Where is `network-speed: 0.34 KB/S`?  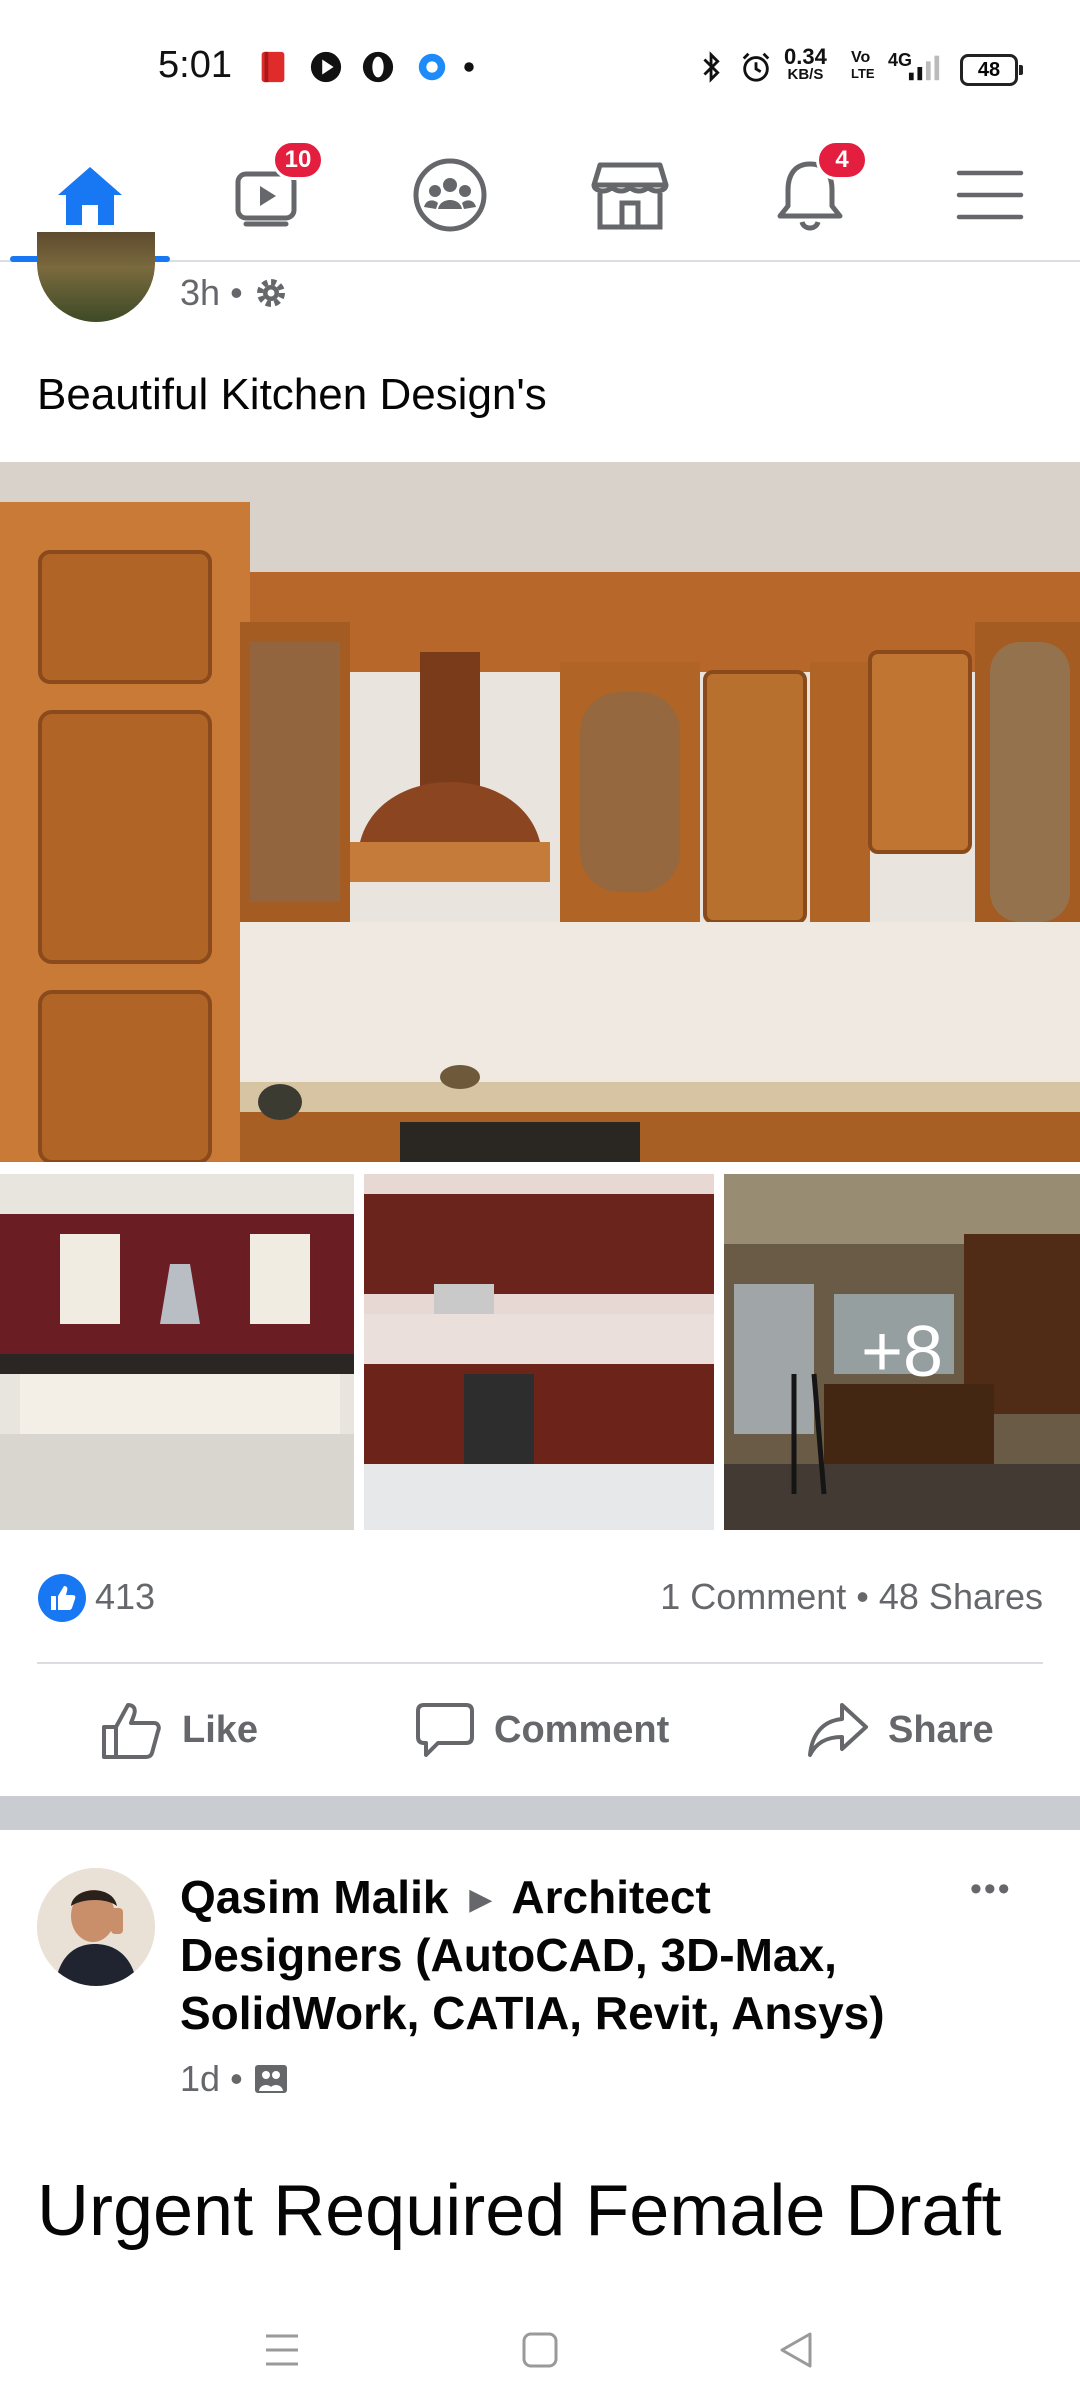
network-speed: 0.34 KB/S is located at coordinates (805, 64).